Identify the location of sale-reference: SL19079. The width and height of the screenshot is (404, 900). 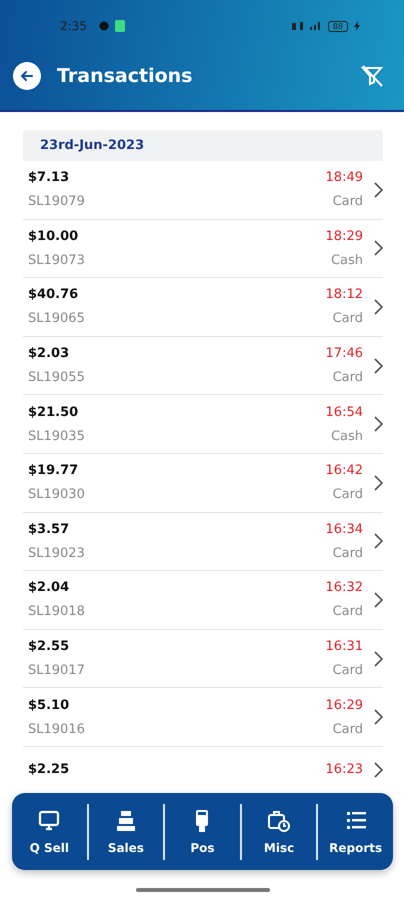
(56, 202).